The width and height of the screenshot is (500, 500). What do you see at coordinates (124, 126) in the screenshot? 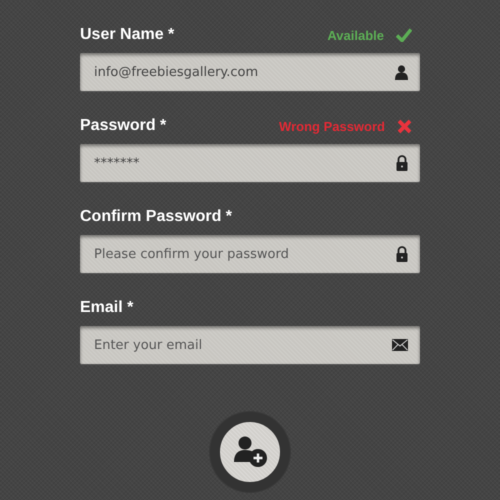
I see `field-label: Password *` at bounding box center [124, 126].